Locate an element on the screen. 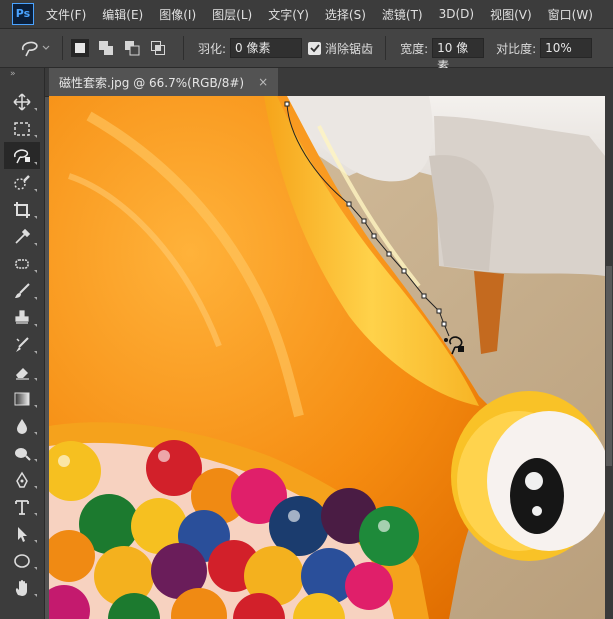 The width and height of the screenshot is (613, 619). intersect-selection-icon is located at coordinates (158, 48).